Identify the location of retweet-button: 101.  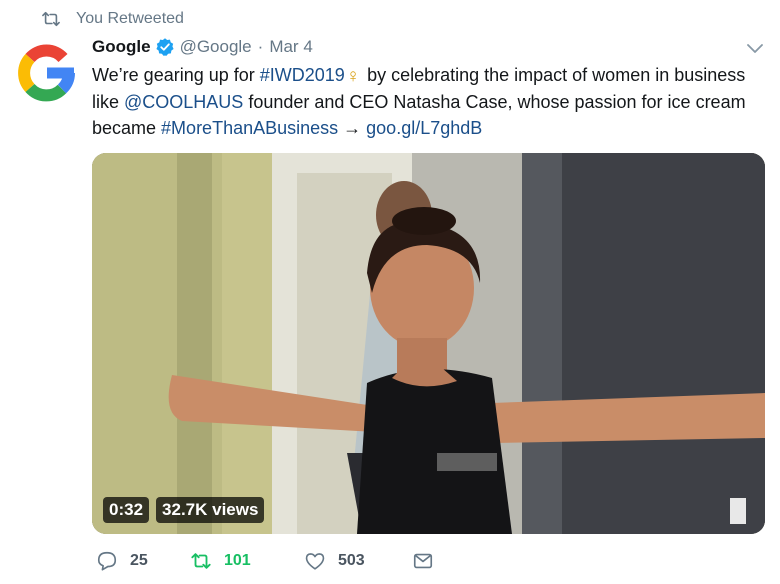
(247, 561).